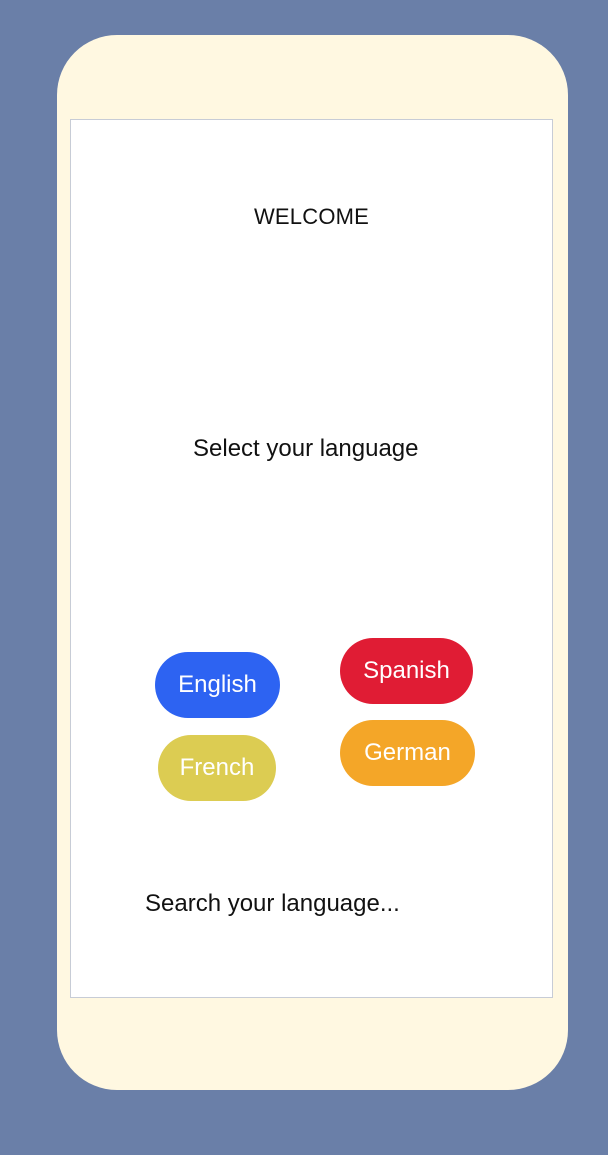 The image size is (608, 1155). What do you see at coordinates (406, 671) in the screenshot?
I see `spanish-button: Spanish` at bounding box center [406, 671].